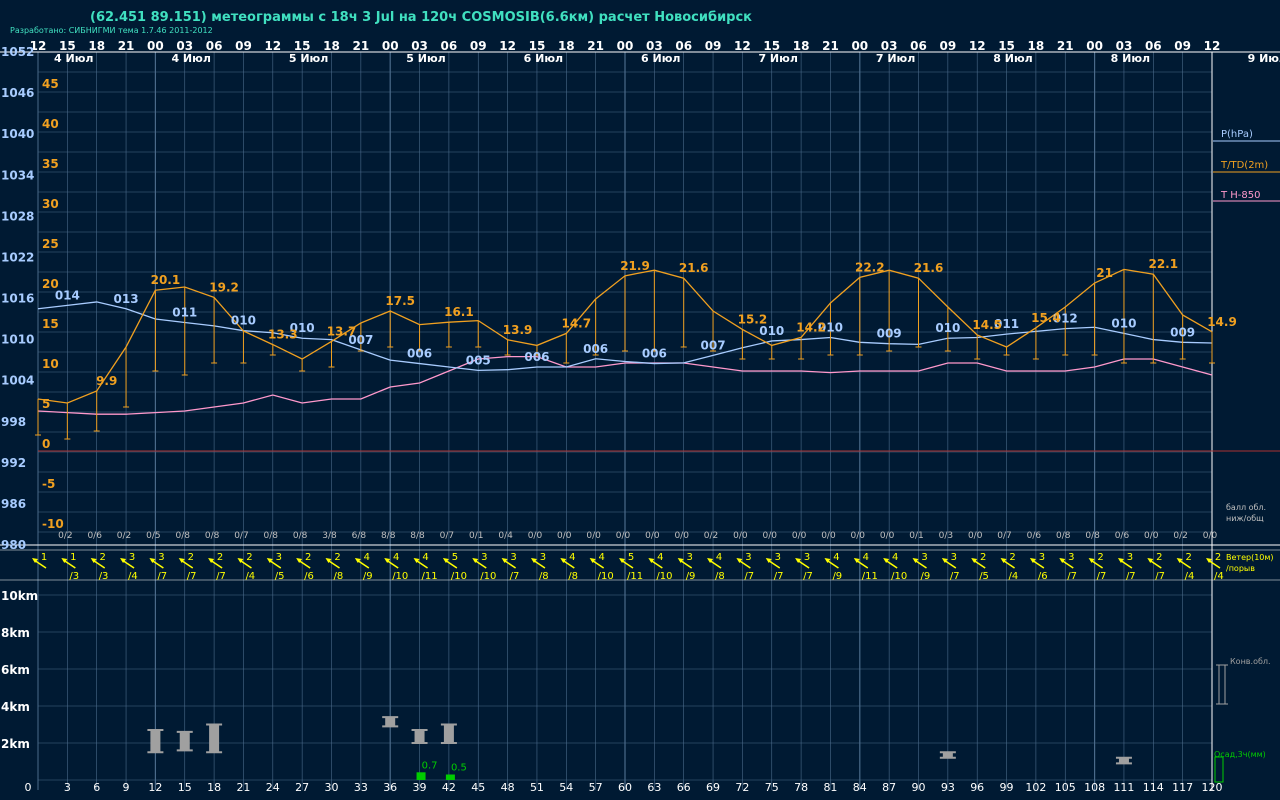 The height and width of the screenshot is (800, 1280). Describe the element at coordinates (48, 484) in the screenshot. I see `temp-tick: -5` at that location.